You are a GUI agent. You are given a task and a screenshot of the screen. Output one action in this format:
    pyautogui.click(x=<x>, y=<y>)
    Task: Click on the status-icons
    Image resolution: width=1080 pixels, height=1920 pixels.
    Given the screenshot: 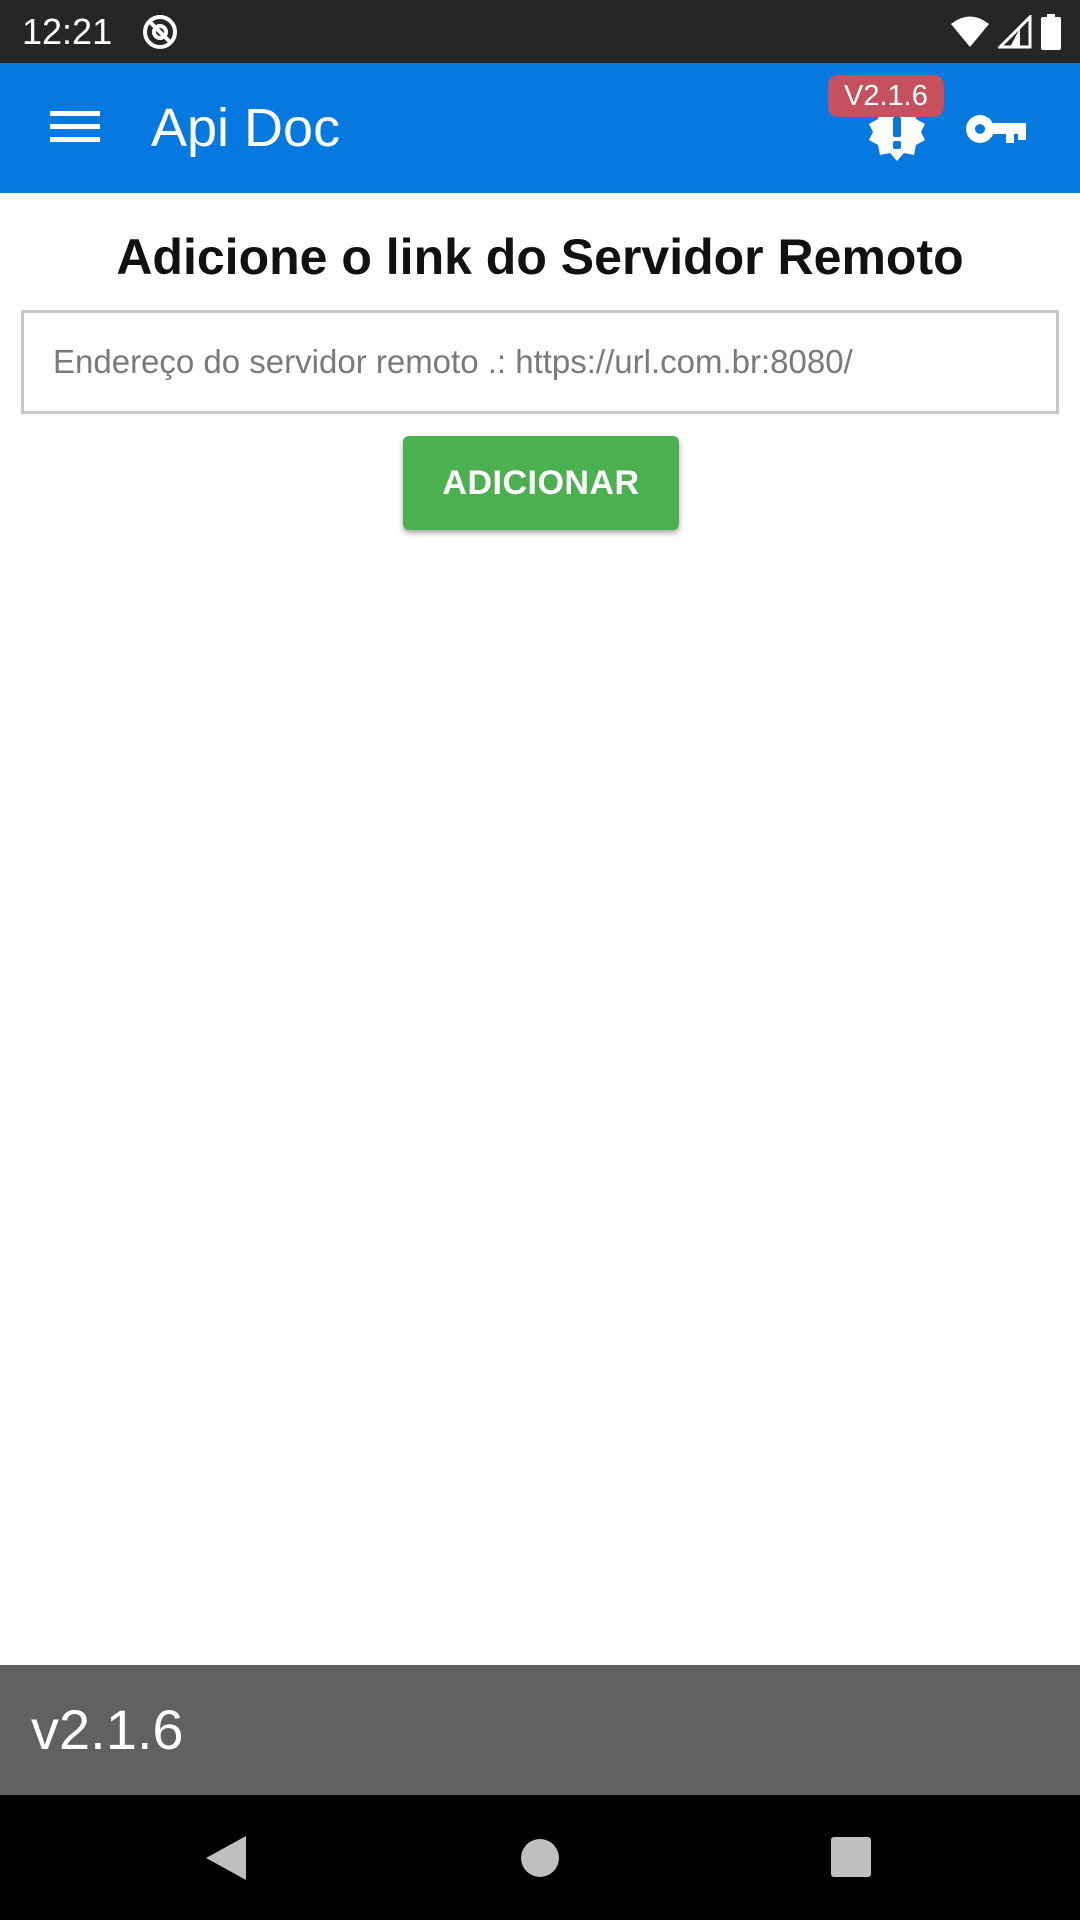 What is the action you would take?
    pyautogui.click(x=1006, y=32)
    